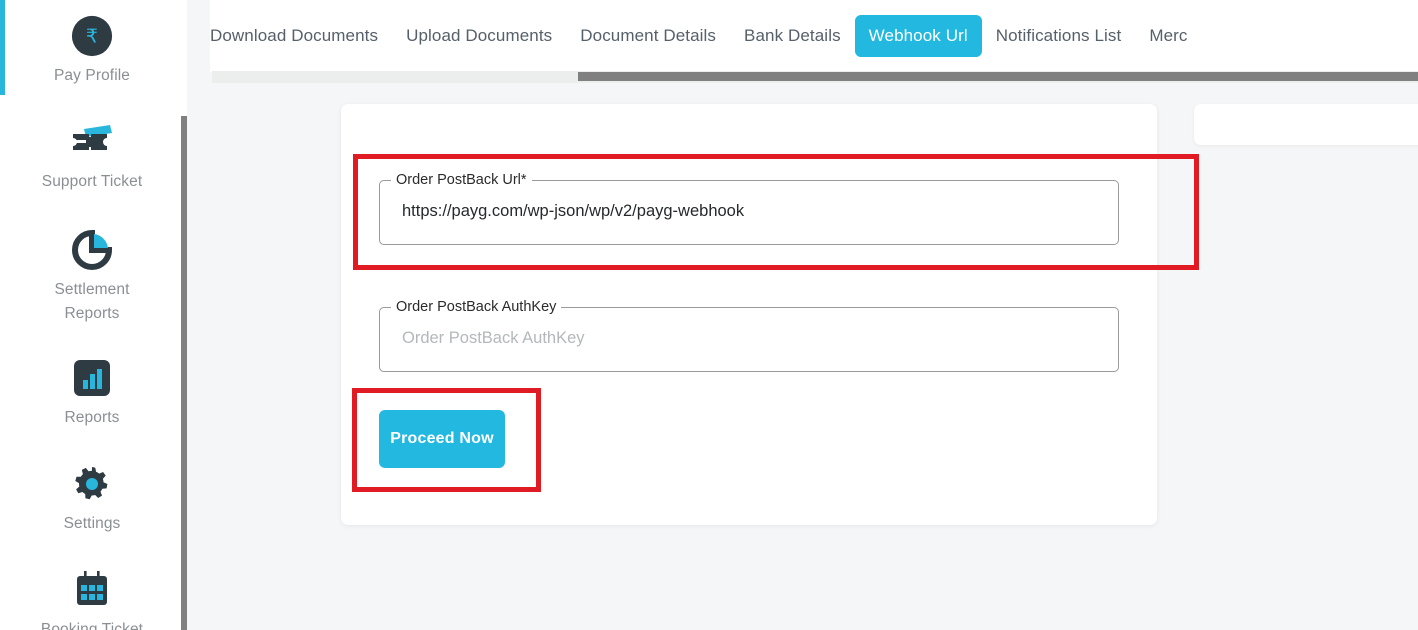  Describe the element at coordinates (92, 484) in the screenshot. I see `gear-icon` at that location.